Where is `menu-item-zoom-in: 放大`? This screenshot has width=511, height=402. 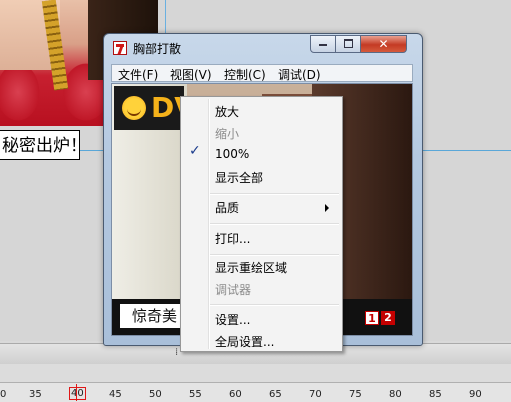 menu-item-zoom-in: 放大 is located at coordinates (227, 111).